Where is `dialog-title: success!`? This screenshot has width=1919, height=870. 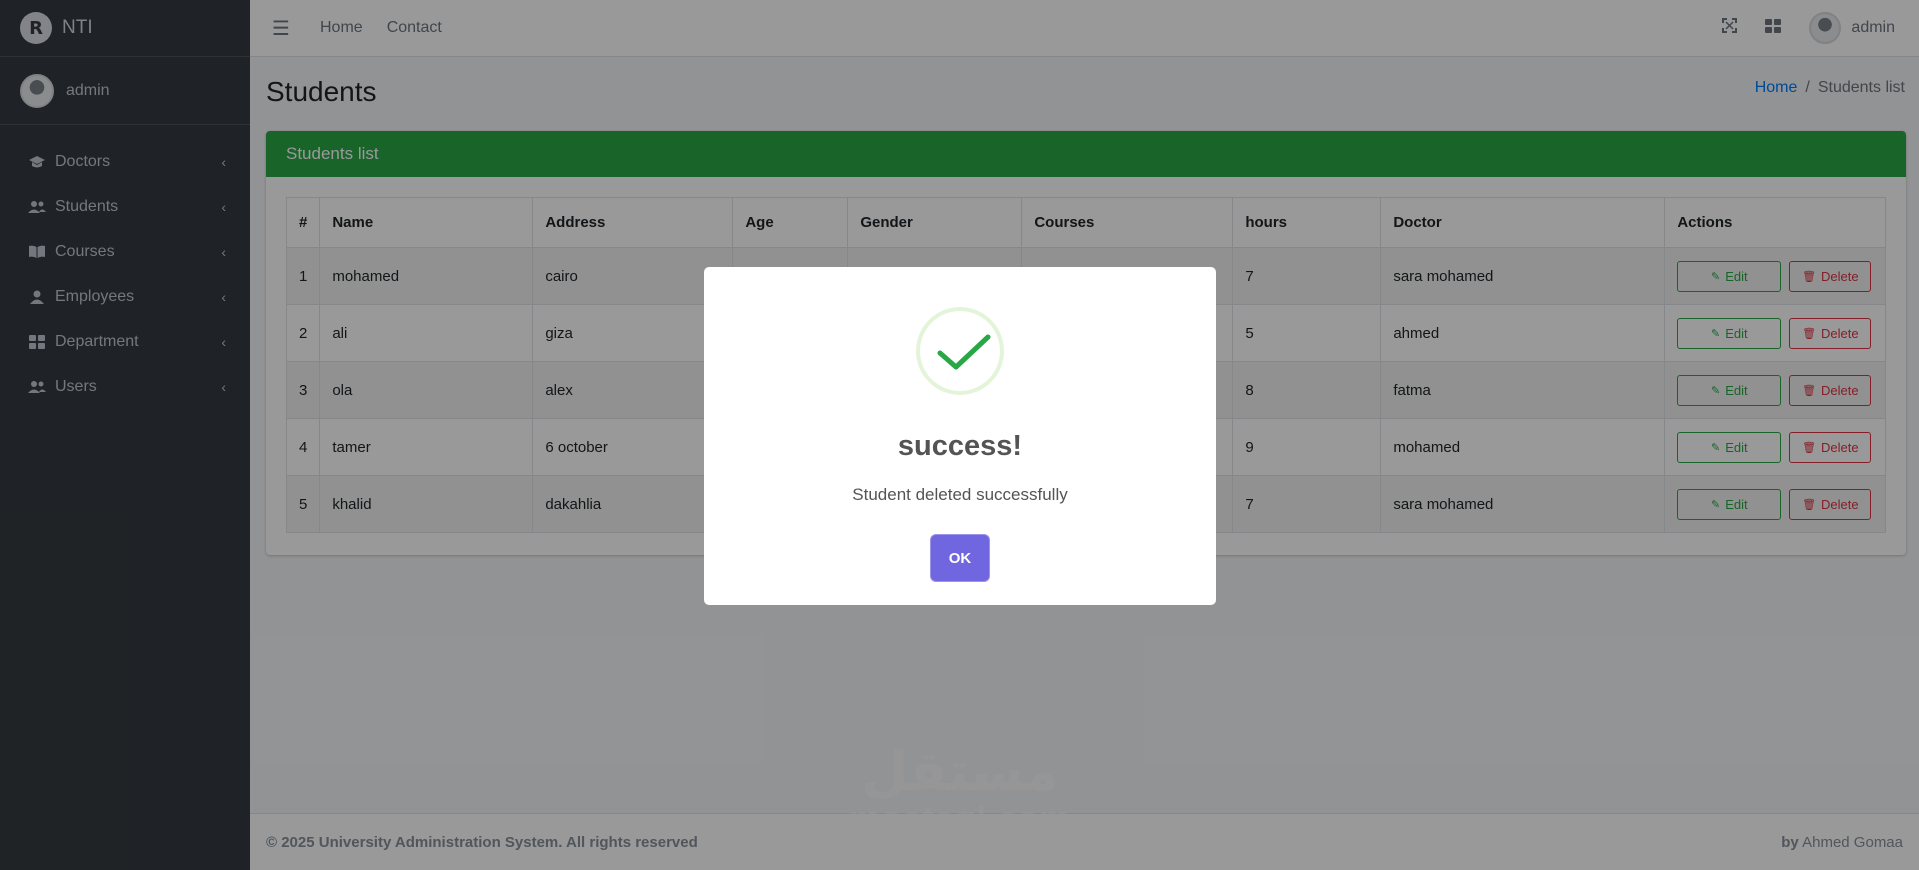 dialog-title: success! is located at coordinates (960, 446).